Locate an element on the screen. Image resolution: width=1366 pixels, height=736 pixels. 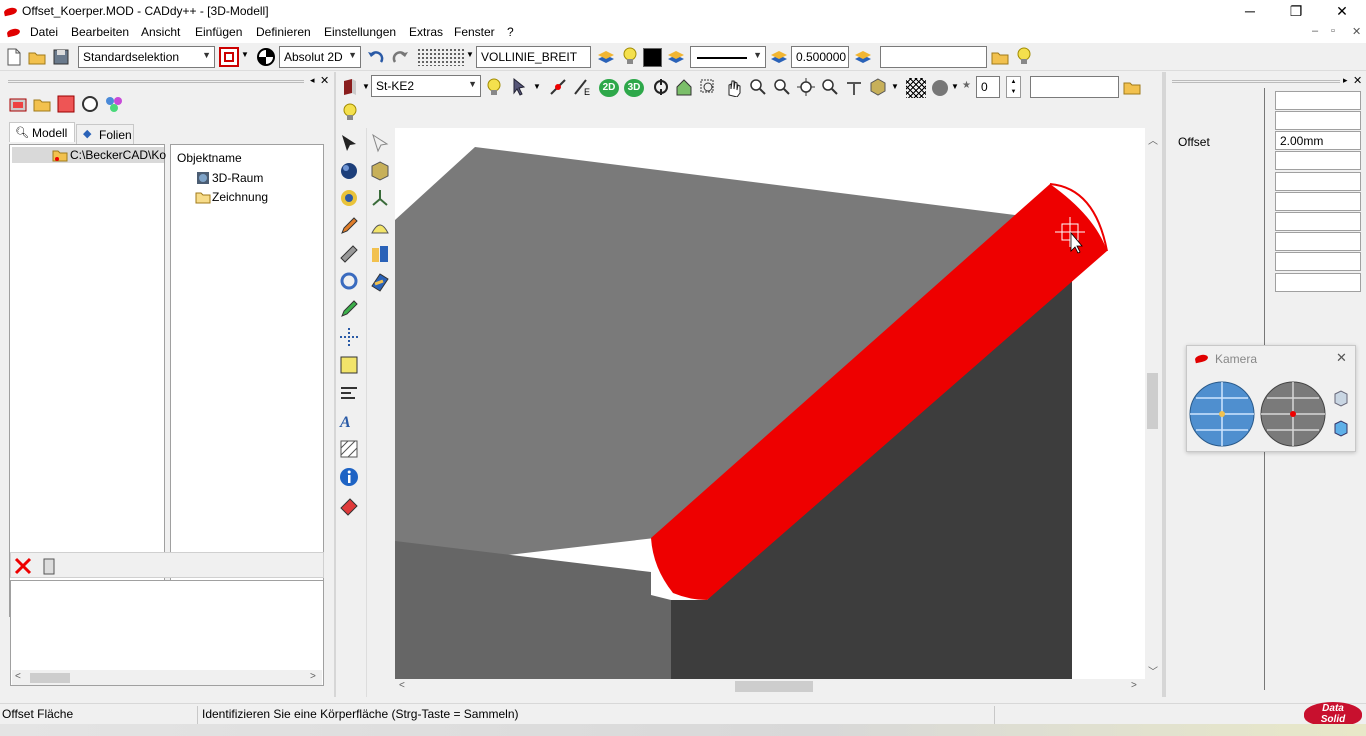
sphere-icon is located at coordinates (349, 171).